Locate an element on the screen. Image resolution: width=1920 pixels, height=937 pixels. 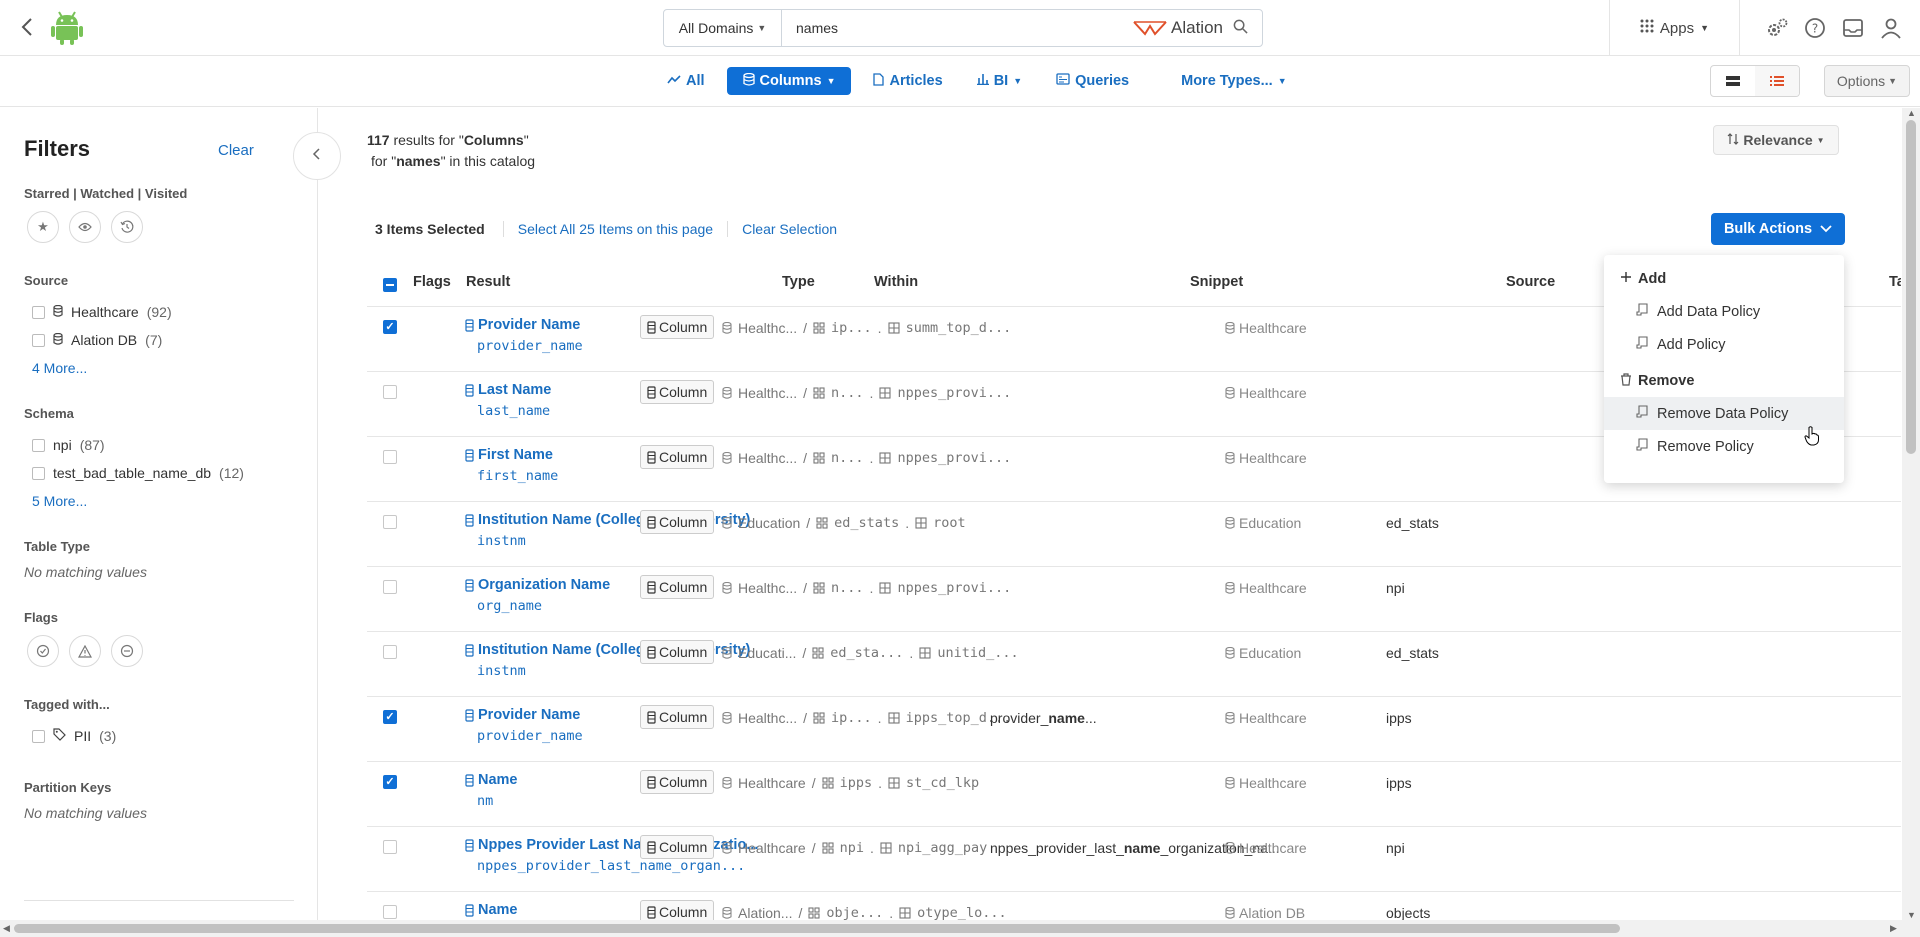
within-schema: ipps is located at coordinates (856, 783).